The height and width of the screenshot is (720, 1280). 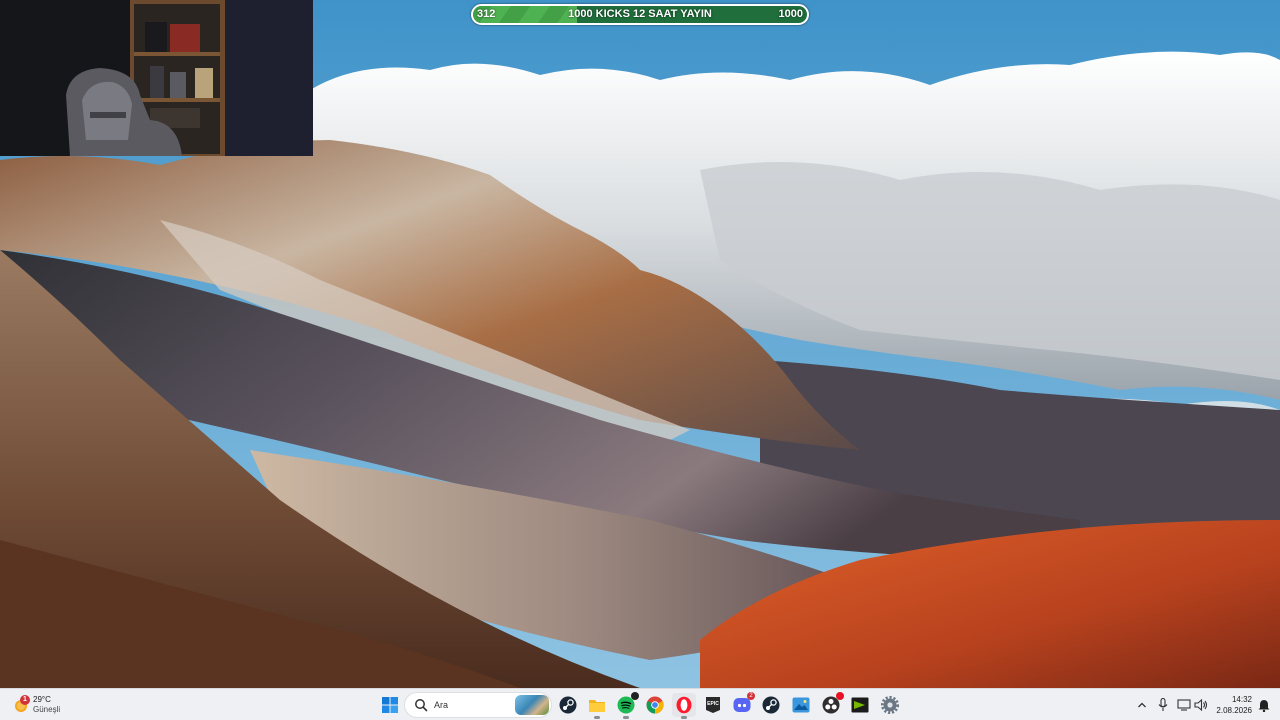 I want to click on search-icon, so click(x=421, y=705).